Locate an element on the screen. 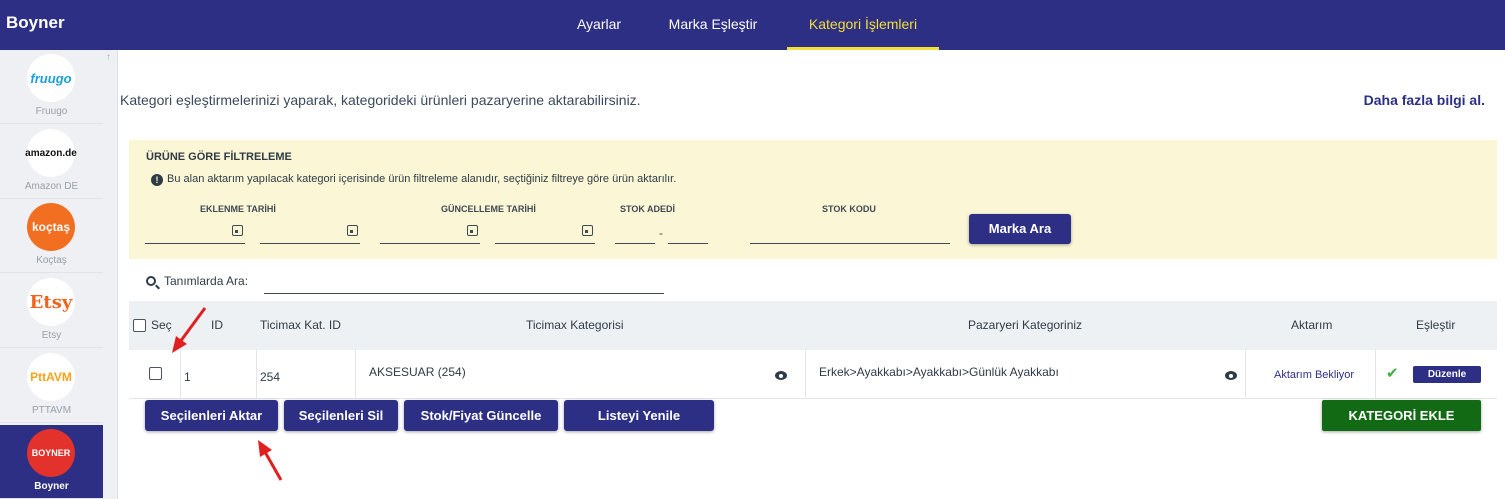 The width and height of the screenshot is (1505, 499). updated-date-label: GÜNCELLEME TARİHİ is located at coordinates (488, 209).